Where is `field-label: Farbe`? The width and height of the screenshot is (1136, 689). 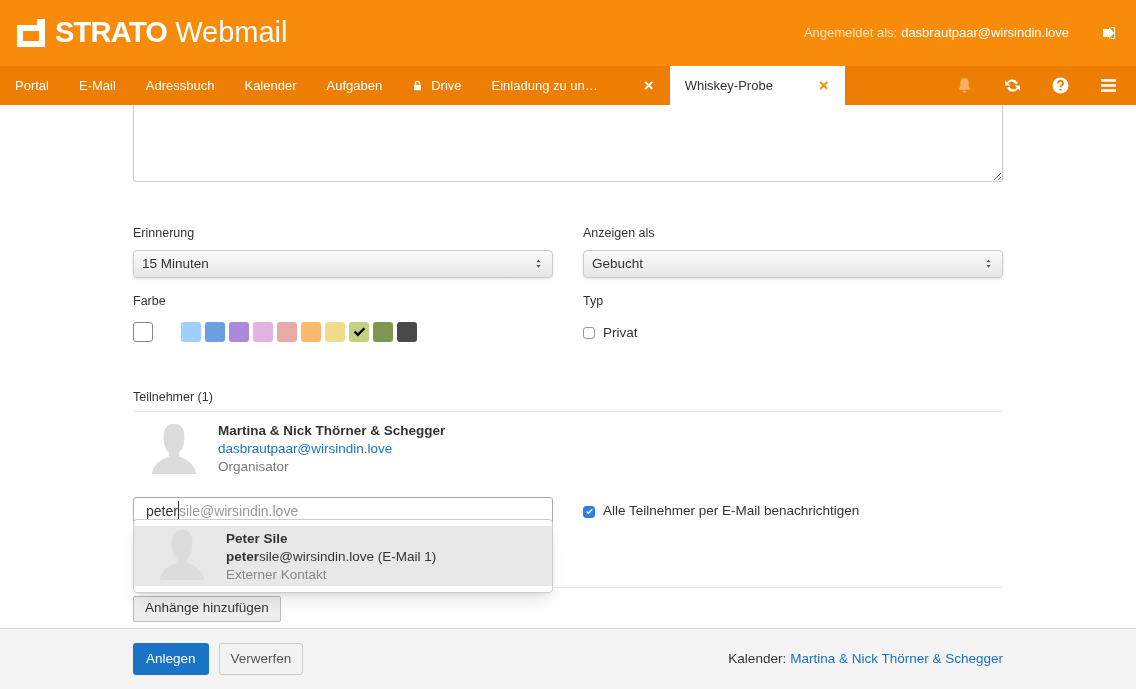 field-label: Farbe is located at coordinates (150, 301).